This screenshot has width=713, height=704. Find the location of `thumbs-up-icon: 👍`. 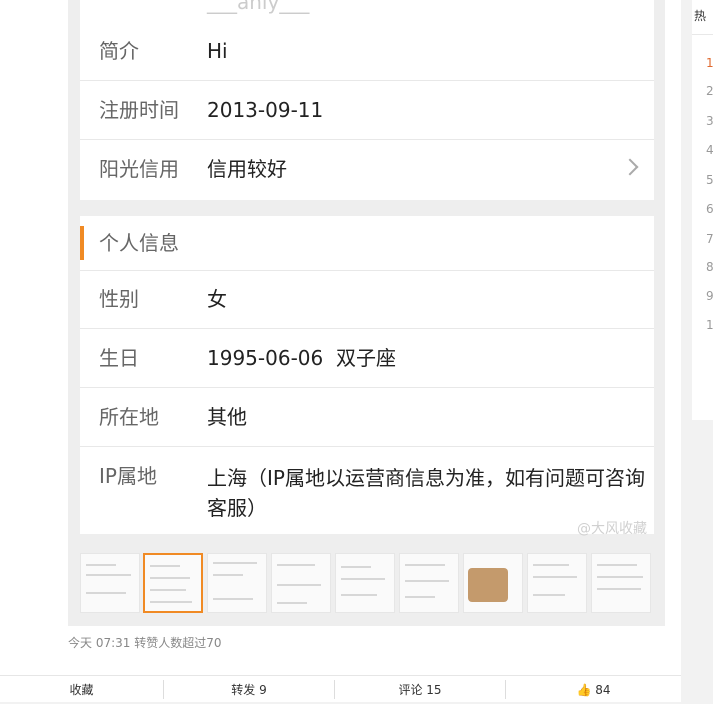

thumbs-up-icon: 👍 is located at coordinates (584, 690).